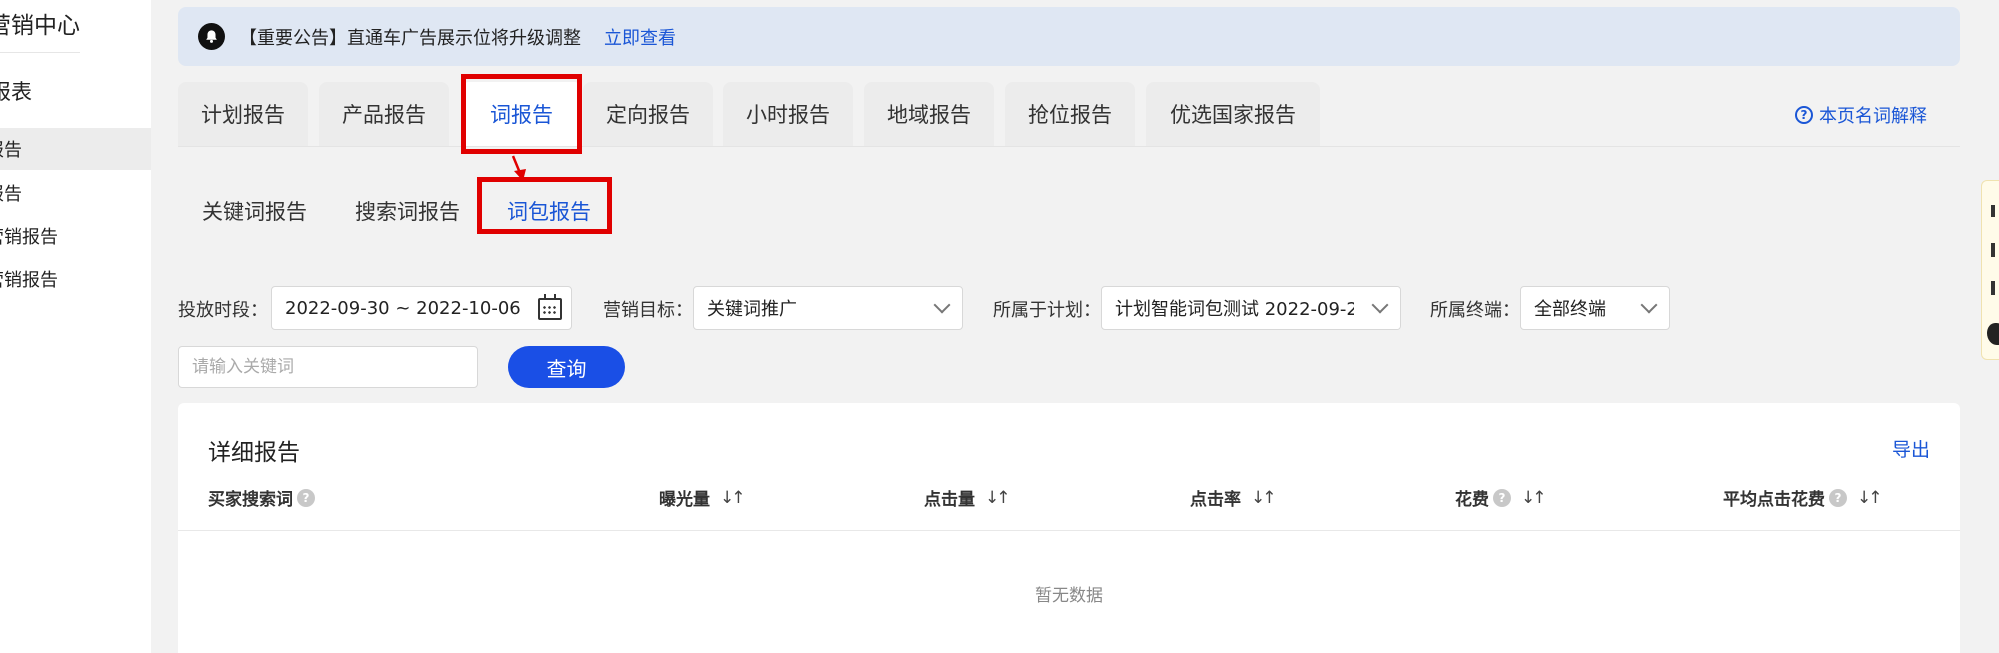  What do you see at coordinates (384, 114) in the screenshot?
I see `tab-product-report: 产品报告` at bounding box center [384, 114].